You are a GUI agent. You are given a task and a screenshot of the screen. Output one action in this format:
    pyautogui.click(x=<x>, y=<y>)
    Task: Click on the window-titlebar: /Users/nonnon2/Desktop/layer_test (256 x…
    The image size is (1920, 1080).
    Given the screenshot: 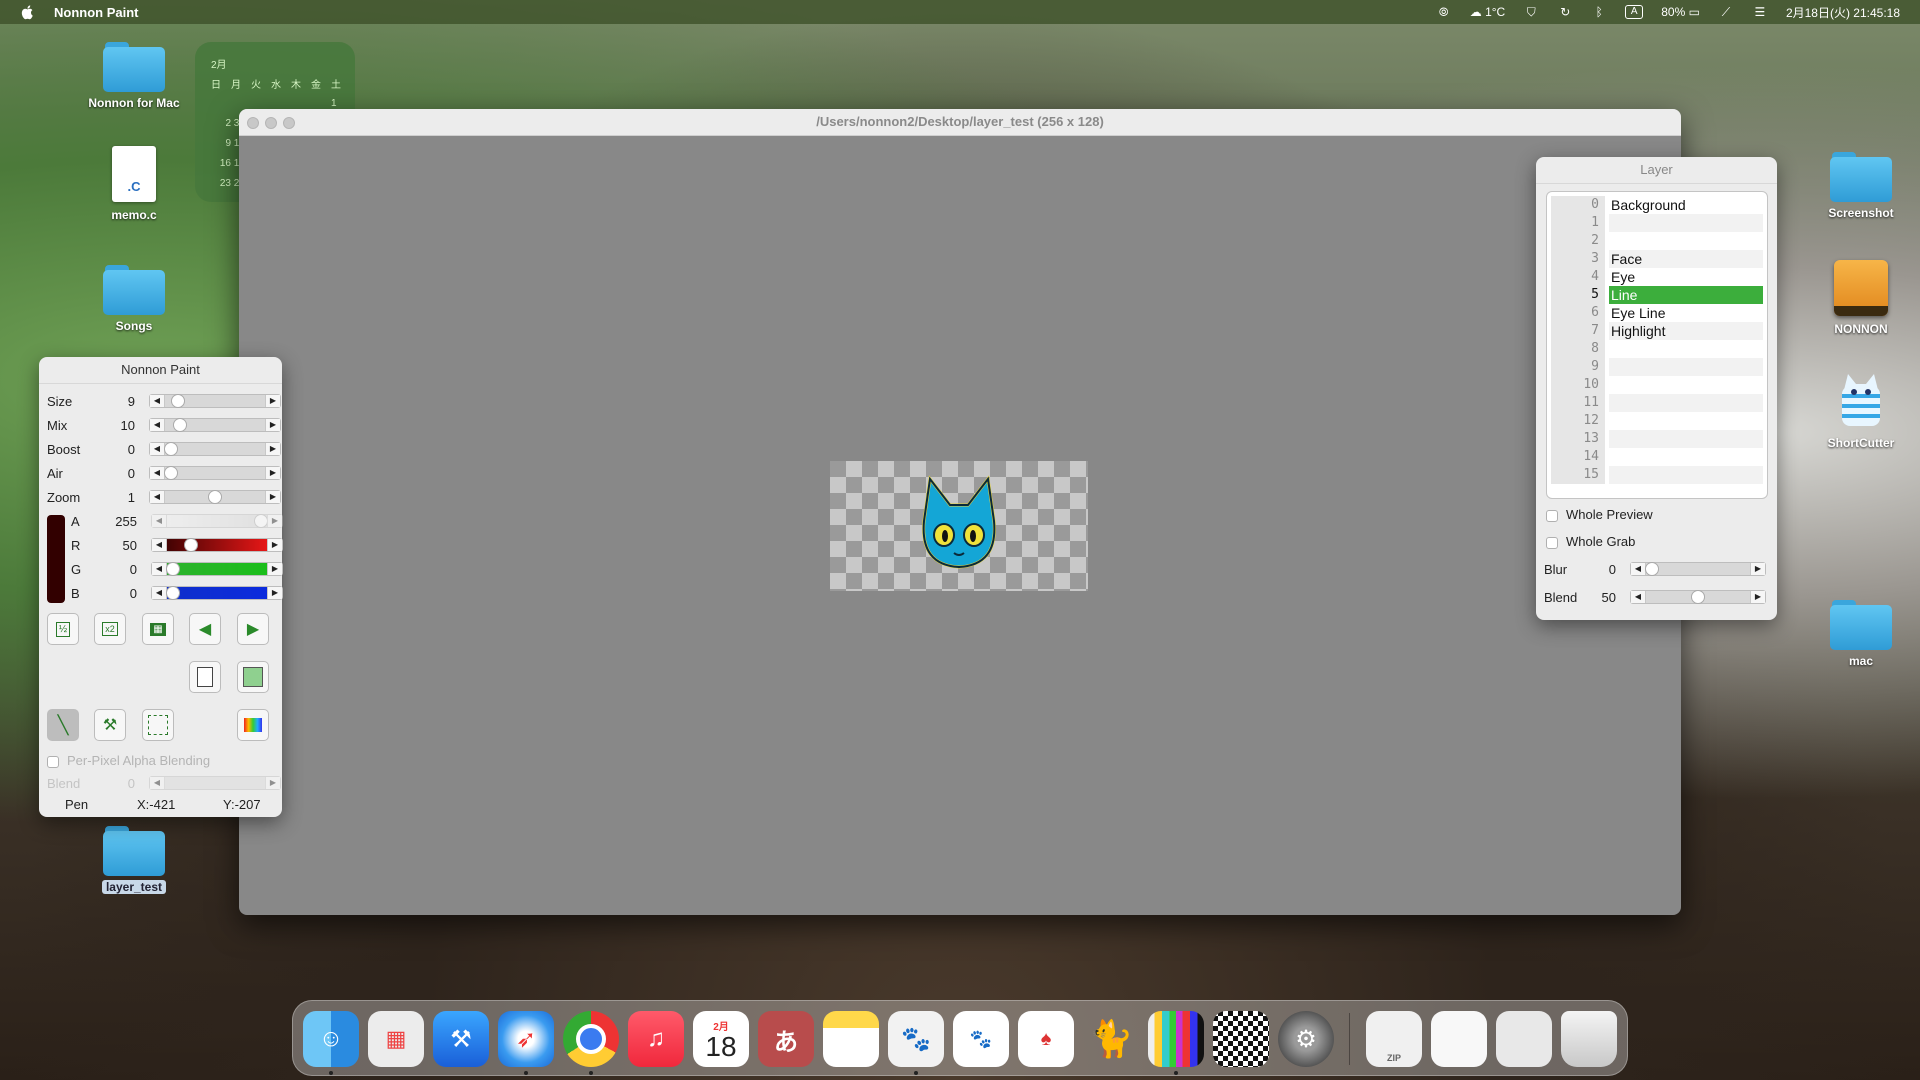 What is the action you would take?
    pyautogui.click(x=960, y=122)
    